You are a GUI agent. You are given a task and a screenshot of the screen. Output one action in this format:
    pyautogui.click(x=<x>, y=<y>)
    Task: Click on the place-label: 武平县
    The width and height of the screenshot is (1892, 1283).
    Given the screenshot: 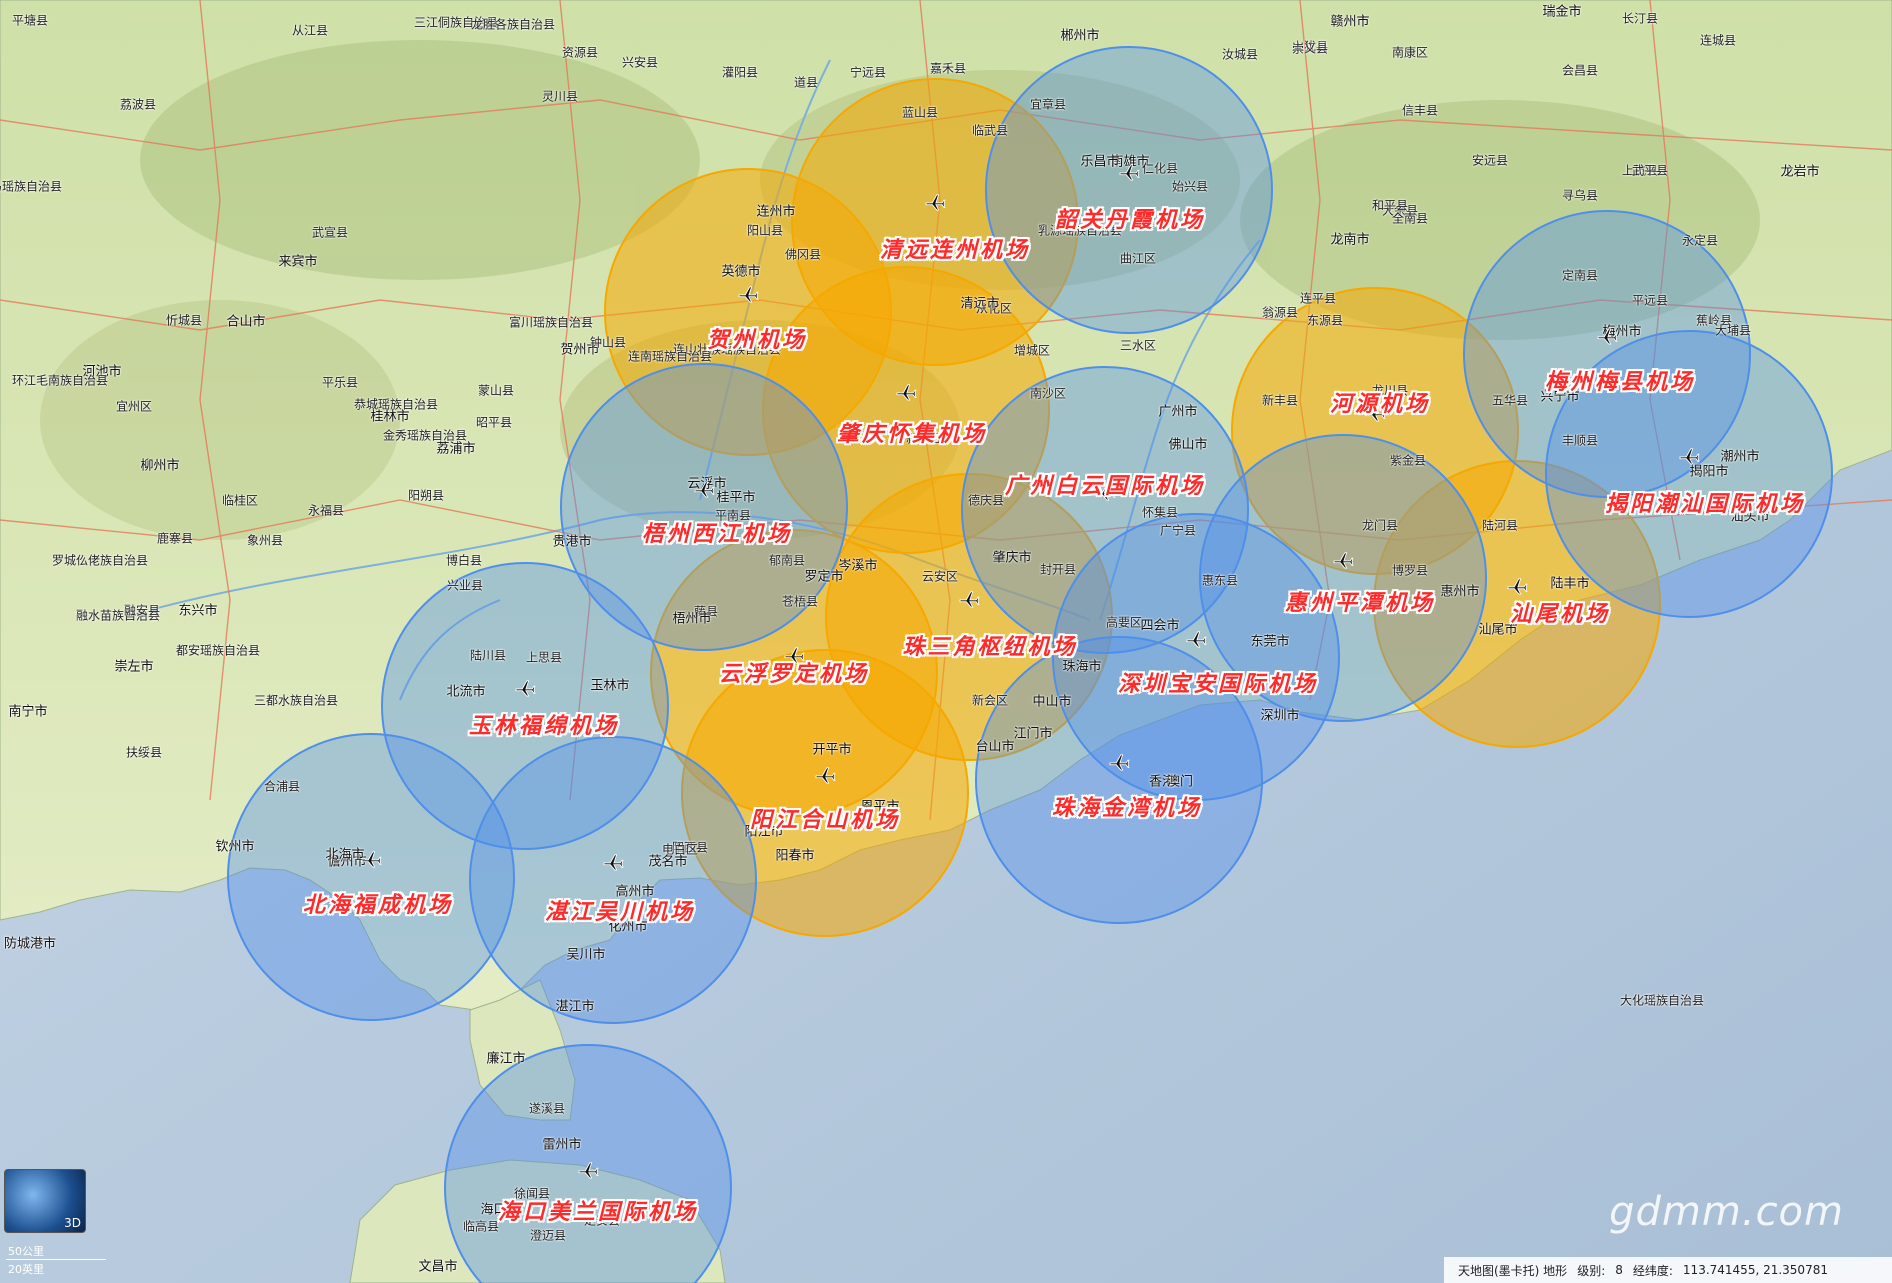 What is the action you would take?
    pyautogui.click(x=1650, y=170)
    